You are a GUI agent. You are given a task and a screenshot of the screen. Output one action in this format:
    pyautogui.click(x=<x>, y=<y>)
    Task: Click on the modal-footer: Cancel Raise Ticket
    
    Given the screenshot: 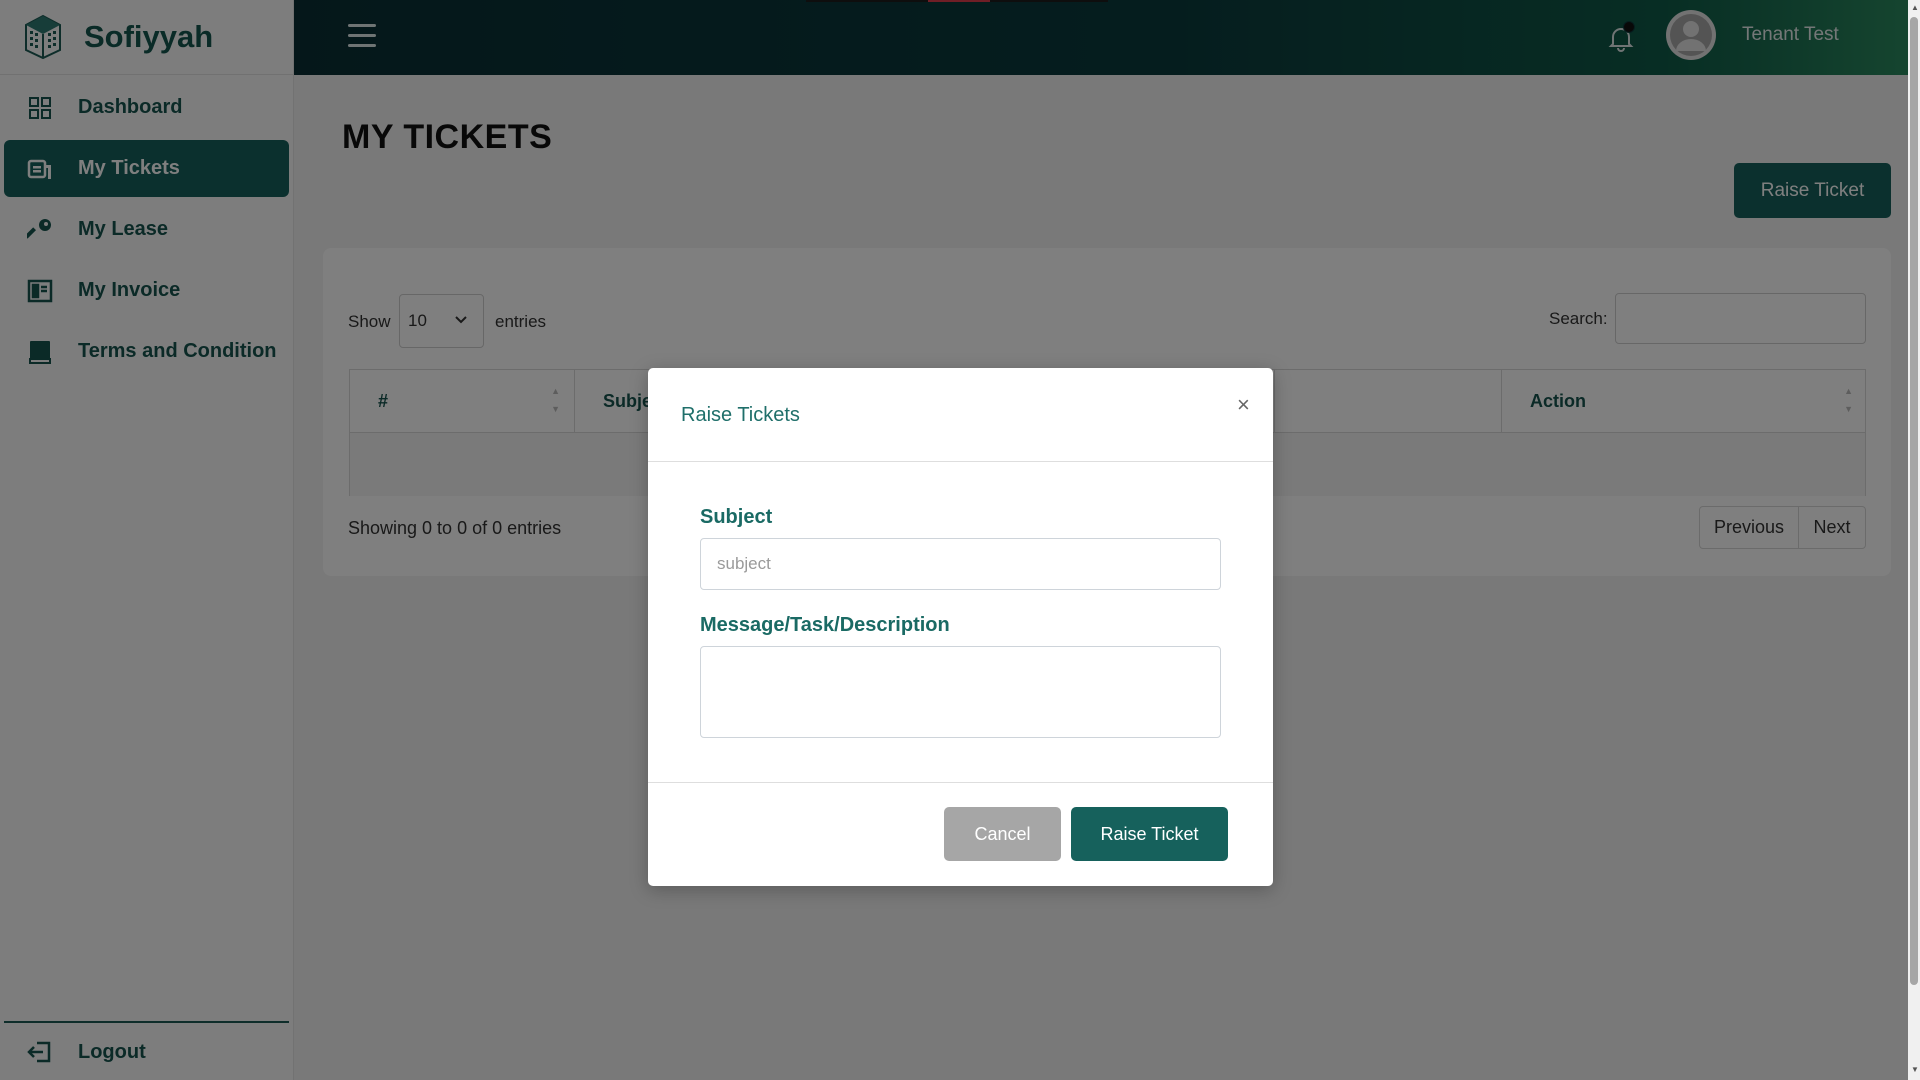 What is the action you would take?
    pyautogui.click(x=960, y=834)
    